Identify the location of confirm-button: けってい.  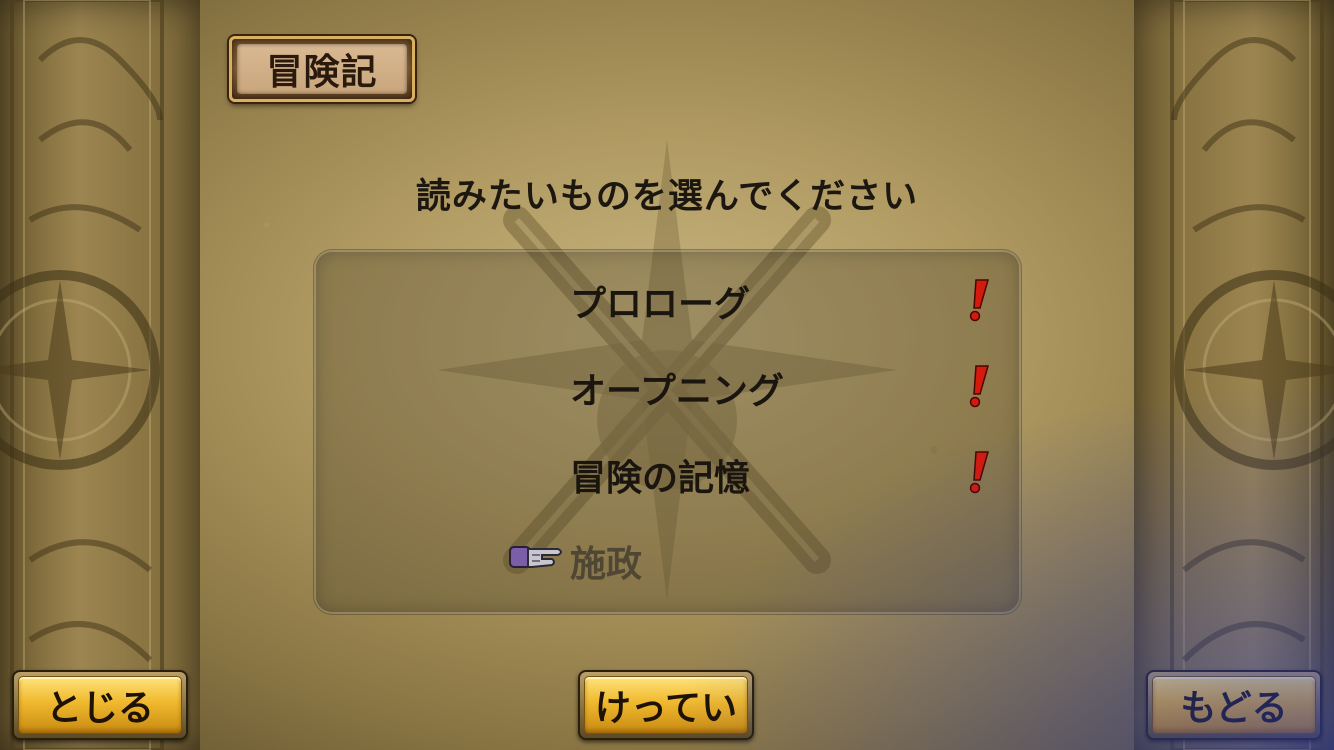
(666, 705).